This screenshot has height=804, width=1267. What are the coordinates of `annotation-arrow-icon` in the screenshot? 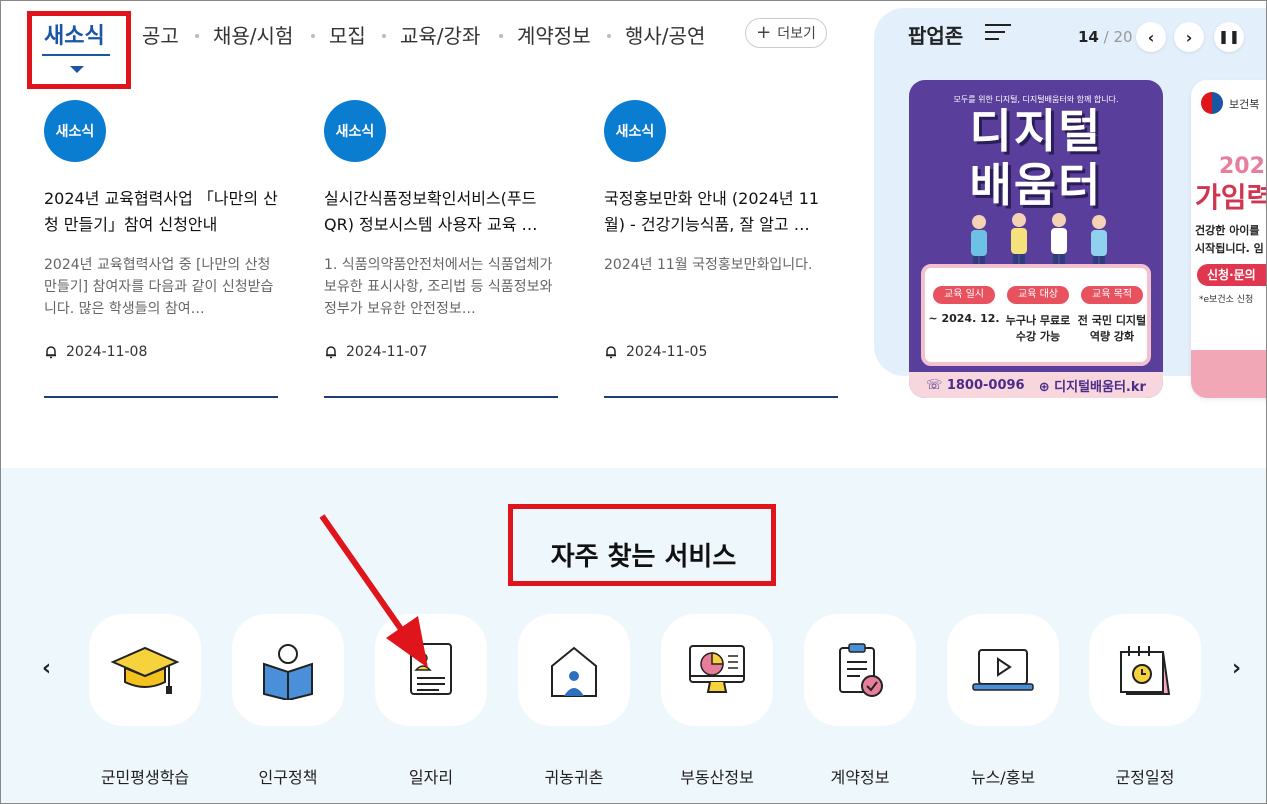 It's located at (373, 591).